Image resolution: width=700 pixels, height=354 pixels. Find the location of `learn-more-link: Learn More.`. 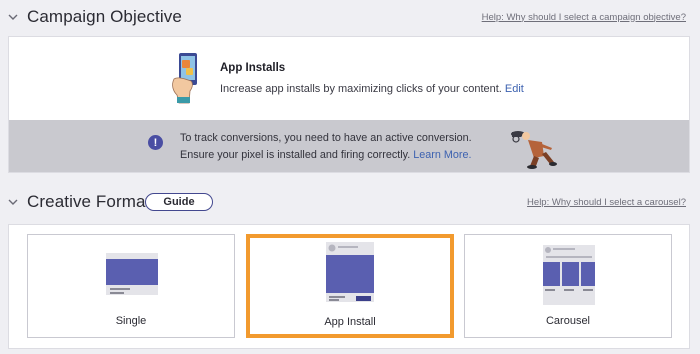

learn-more-link: Learn More. is located at coordinates (442, 155).